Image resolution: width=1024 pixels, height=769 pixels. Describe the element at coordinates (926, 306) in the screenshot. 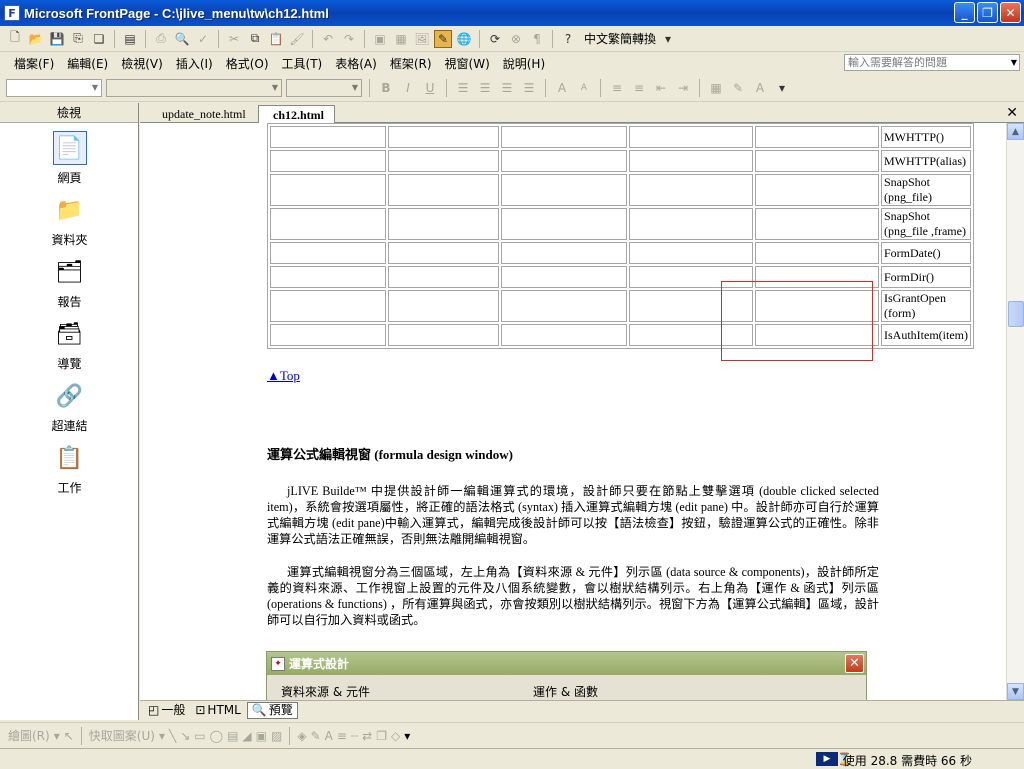

I see `table-cell: IsGrantOpen (form)` at that location.